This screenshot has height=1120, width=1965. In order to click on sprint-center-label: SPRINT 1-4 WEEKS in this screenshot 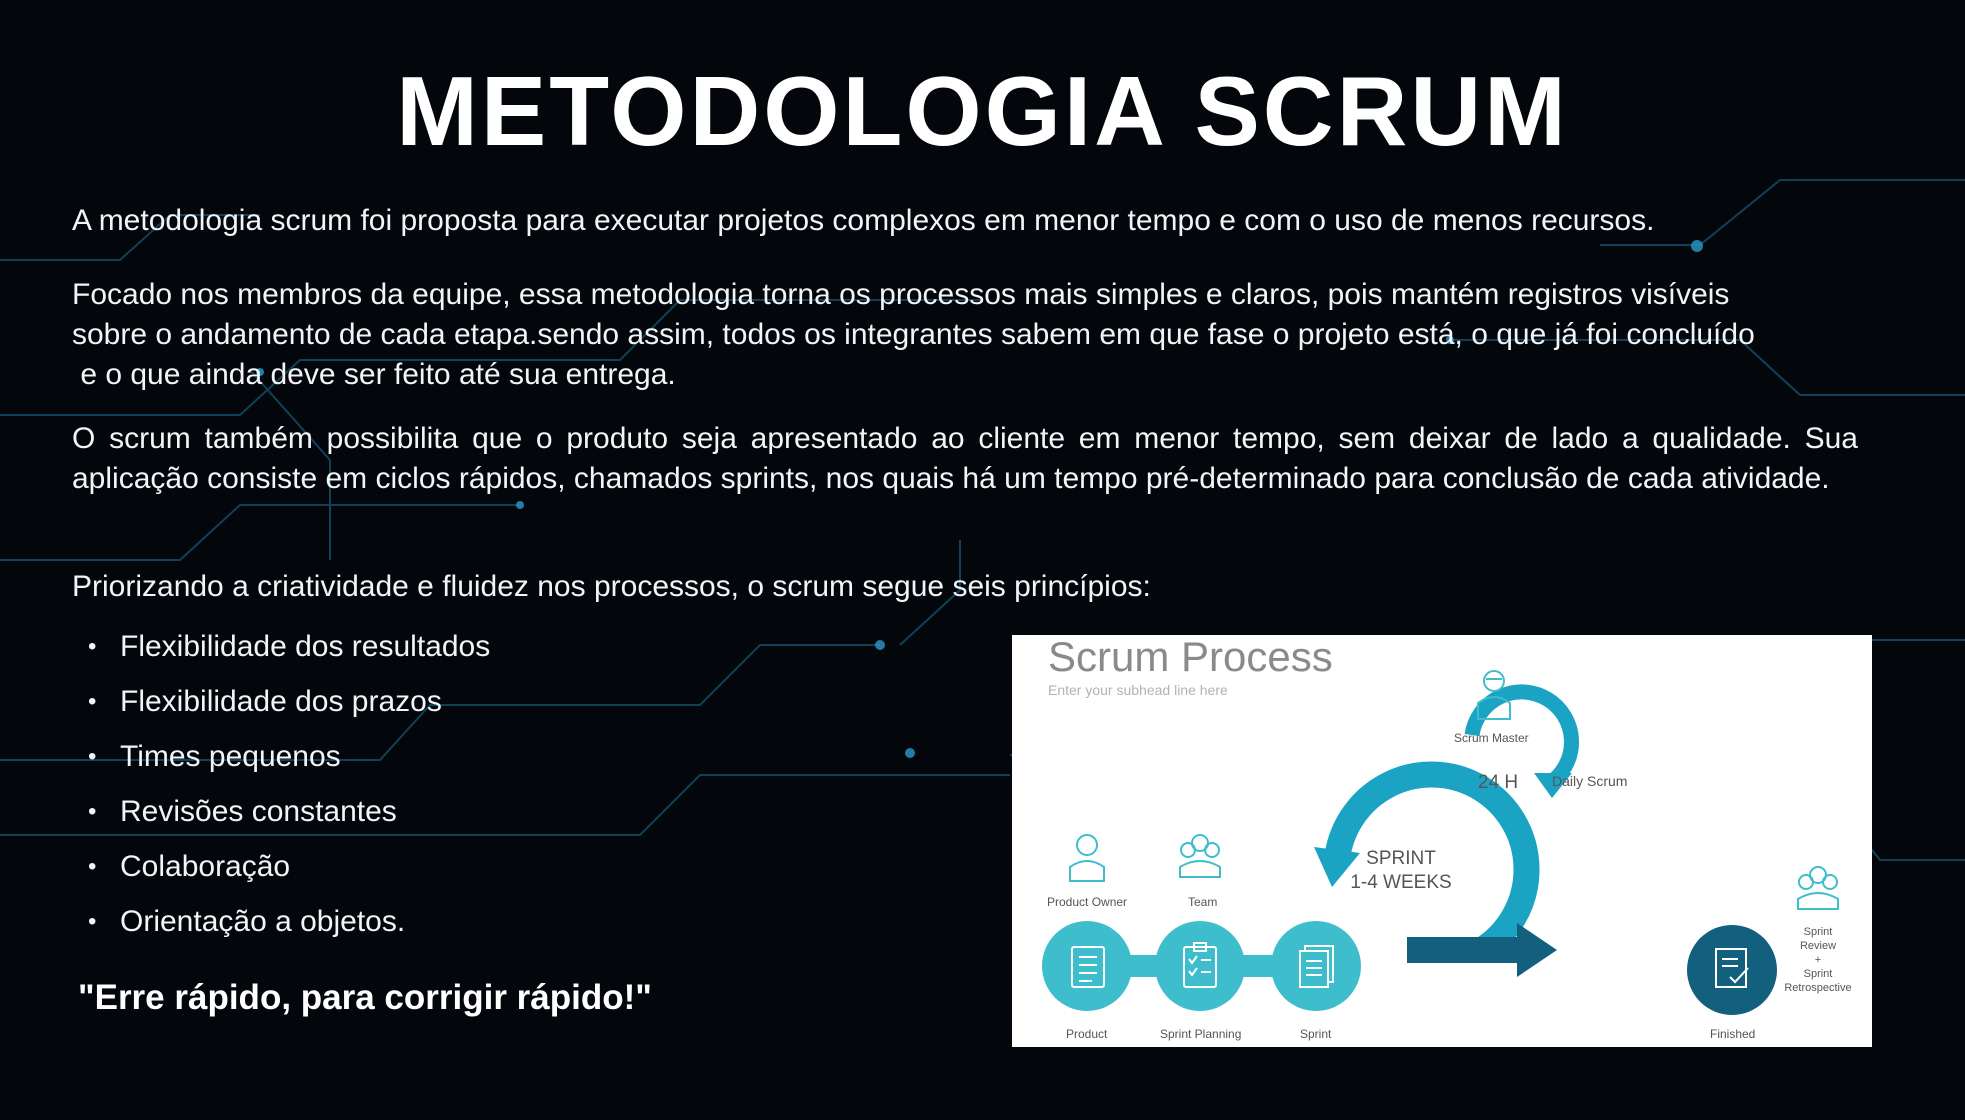, I will do `click(1401, 871)`.